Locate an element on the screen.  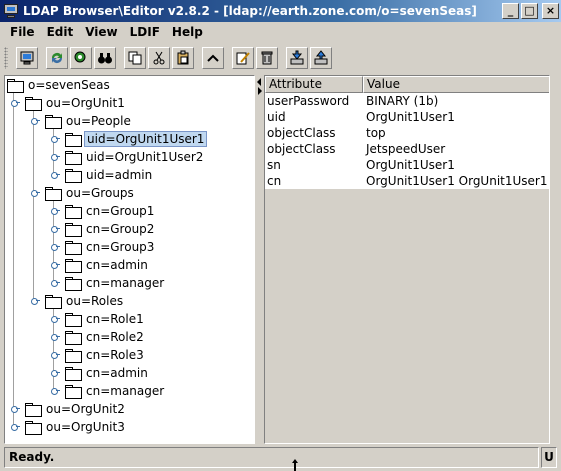
tree-node-people: ou=People is located at coordinates (89, 121).